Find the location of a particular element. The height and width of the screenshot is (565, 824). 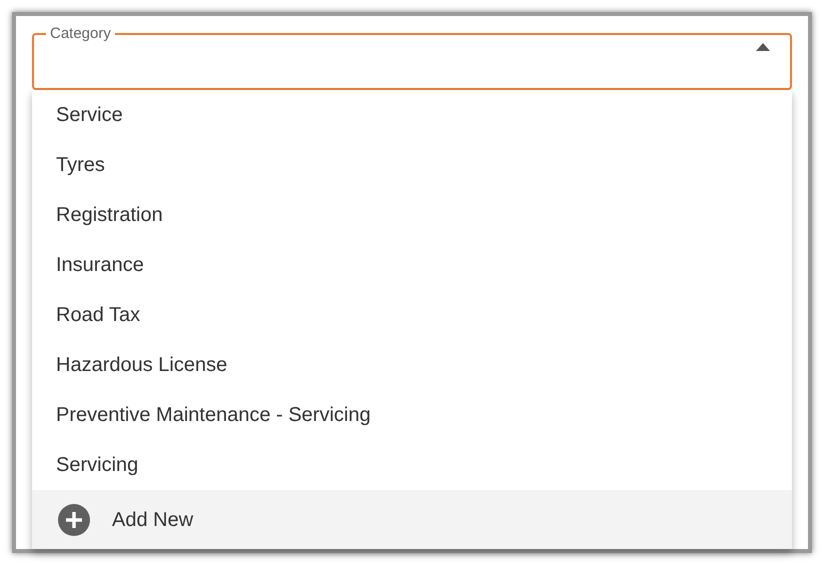

menu-option: Road Tax is located at coordinates (412, 315).